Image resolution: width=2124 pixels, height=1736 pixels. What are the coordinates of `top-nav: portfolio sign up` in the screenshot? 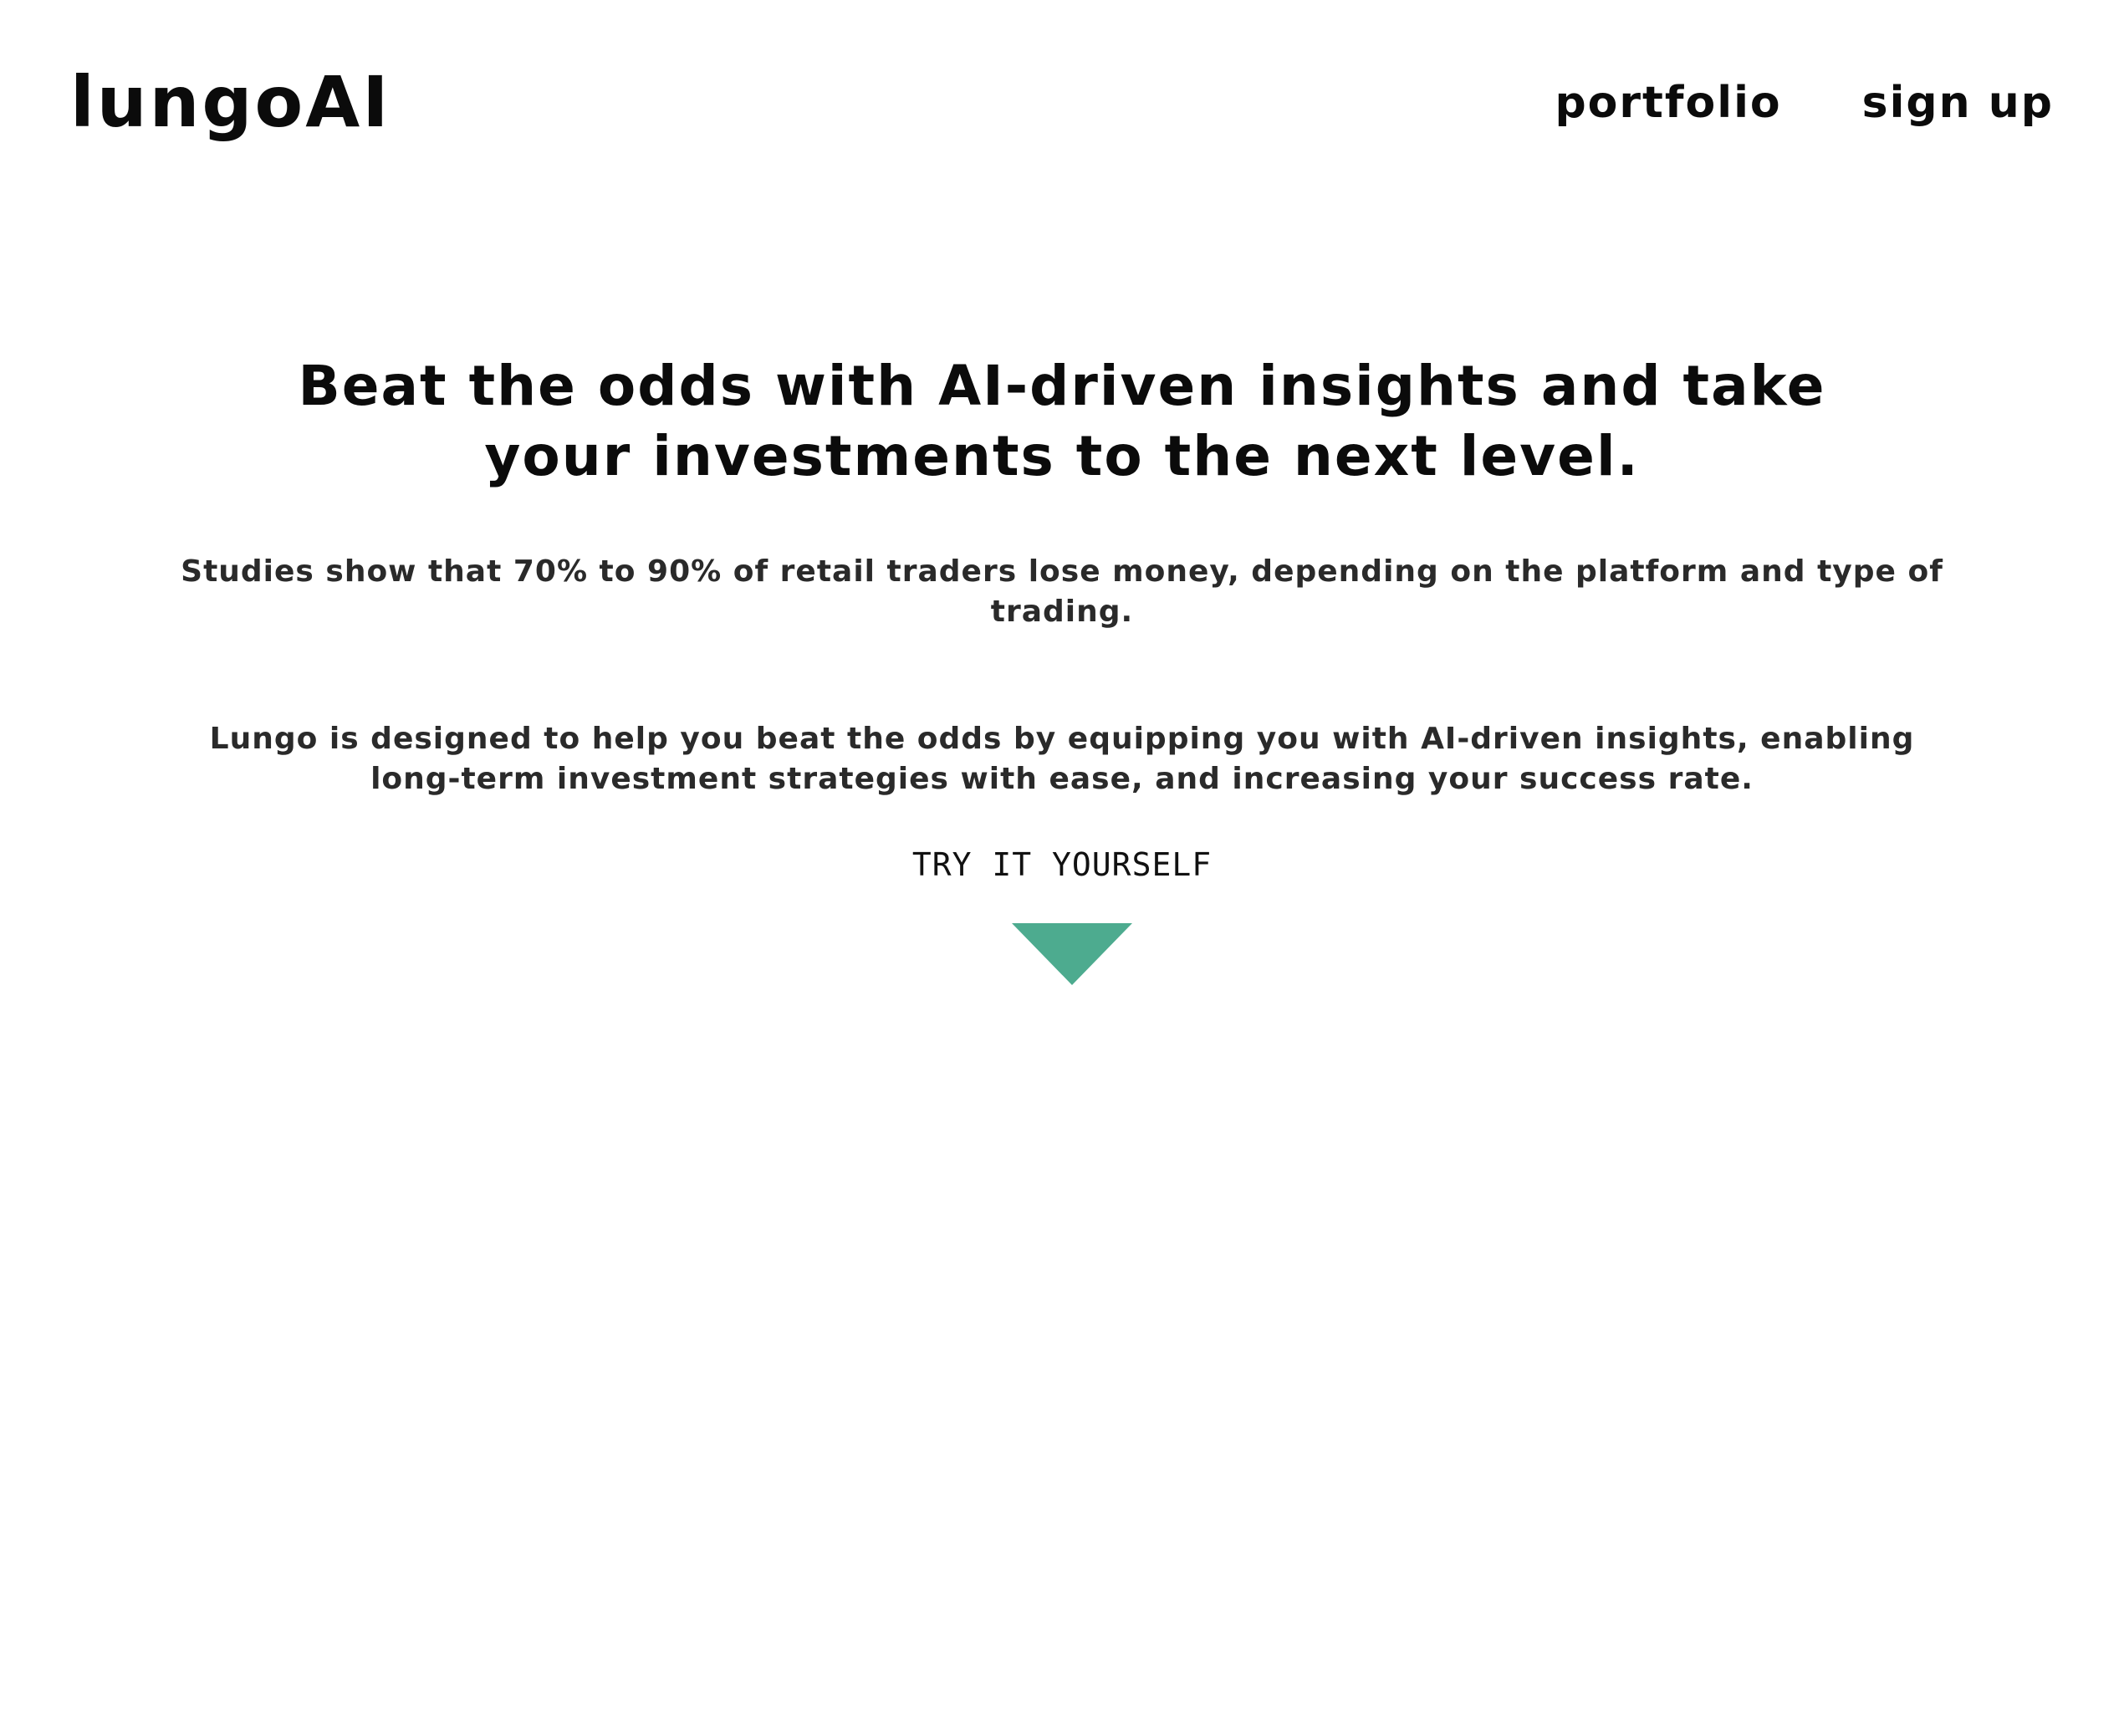 It's located at (1805, 103).